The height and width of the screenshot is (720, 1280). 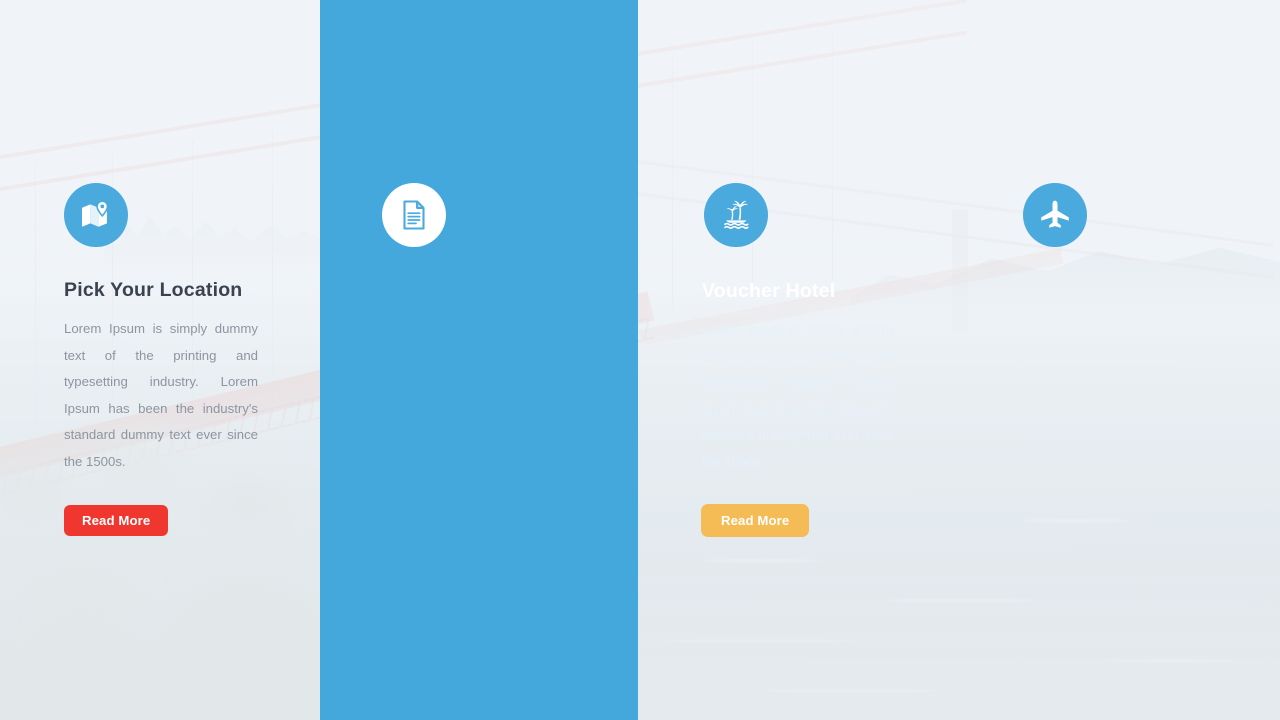 I want to click on airplane-icon, so click(x=1055, y=215).